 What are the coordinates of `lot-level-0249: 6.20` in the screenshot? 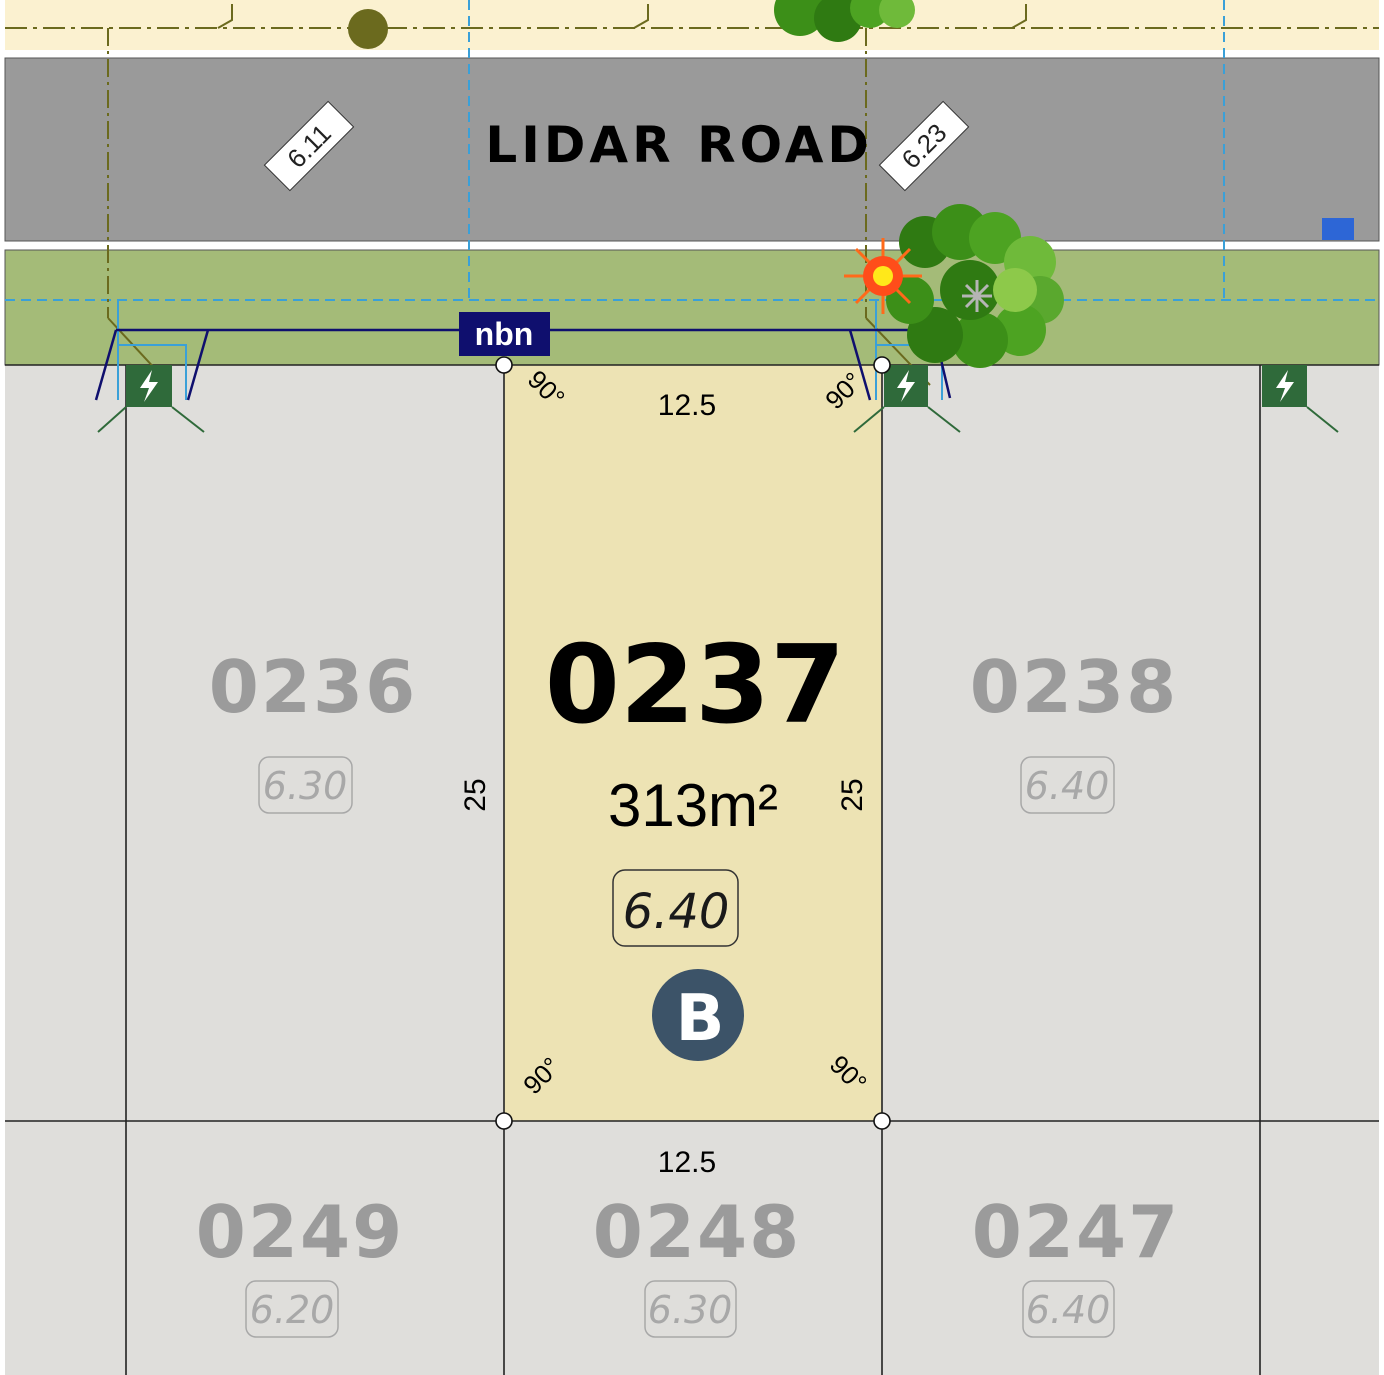 It's located at (292, 1310).